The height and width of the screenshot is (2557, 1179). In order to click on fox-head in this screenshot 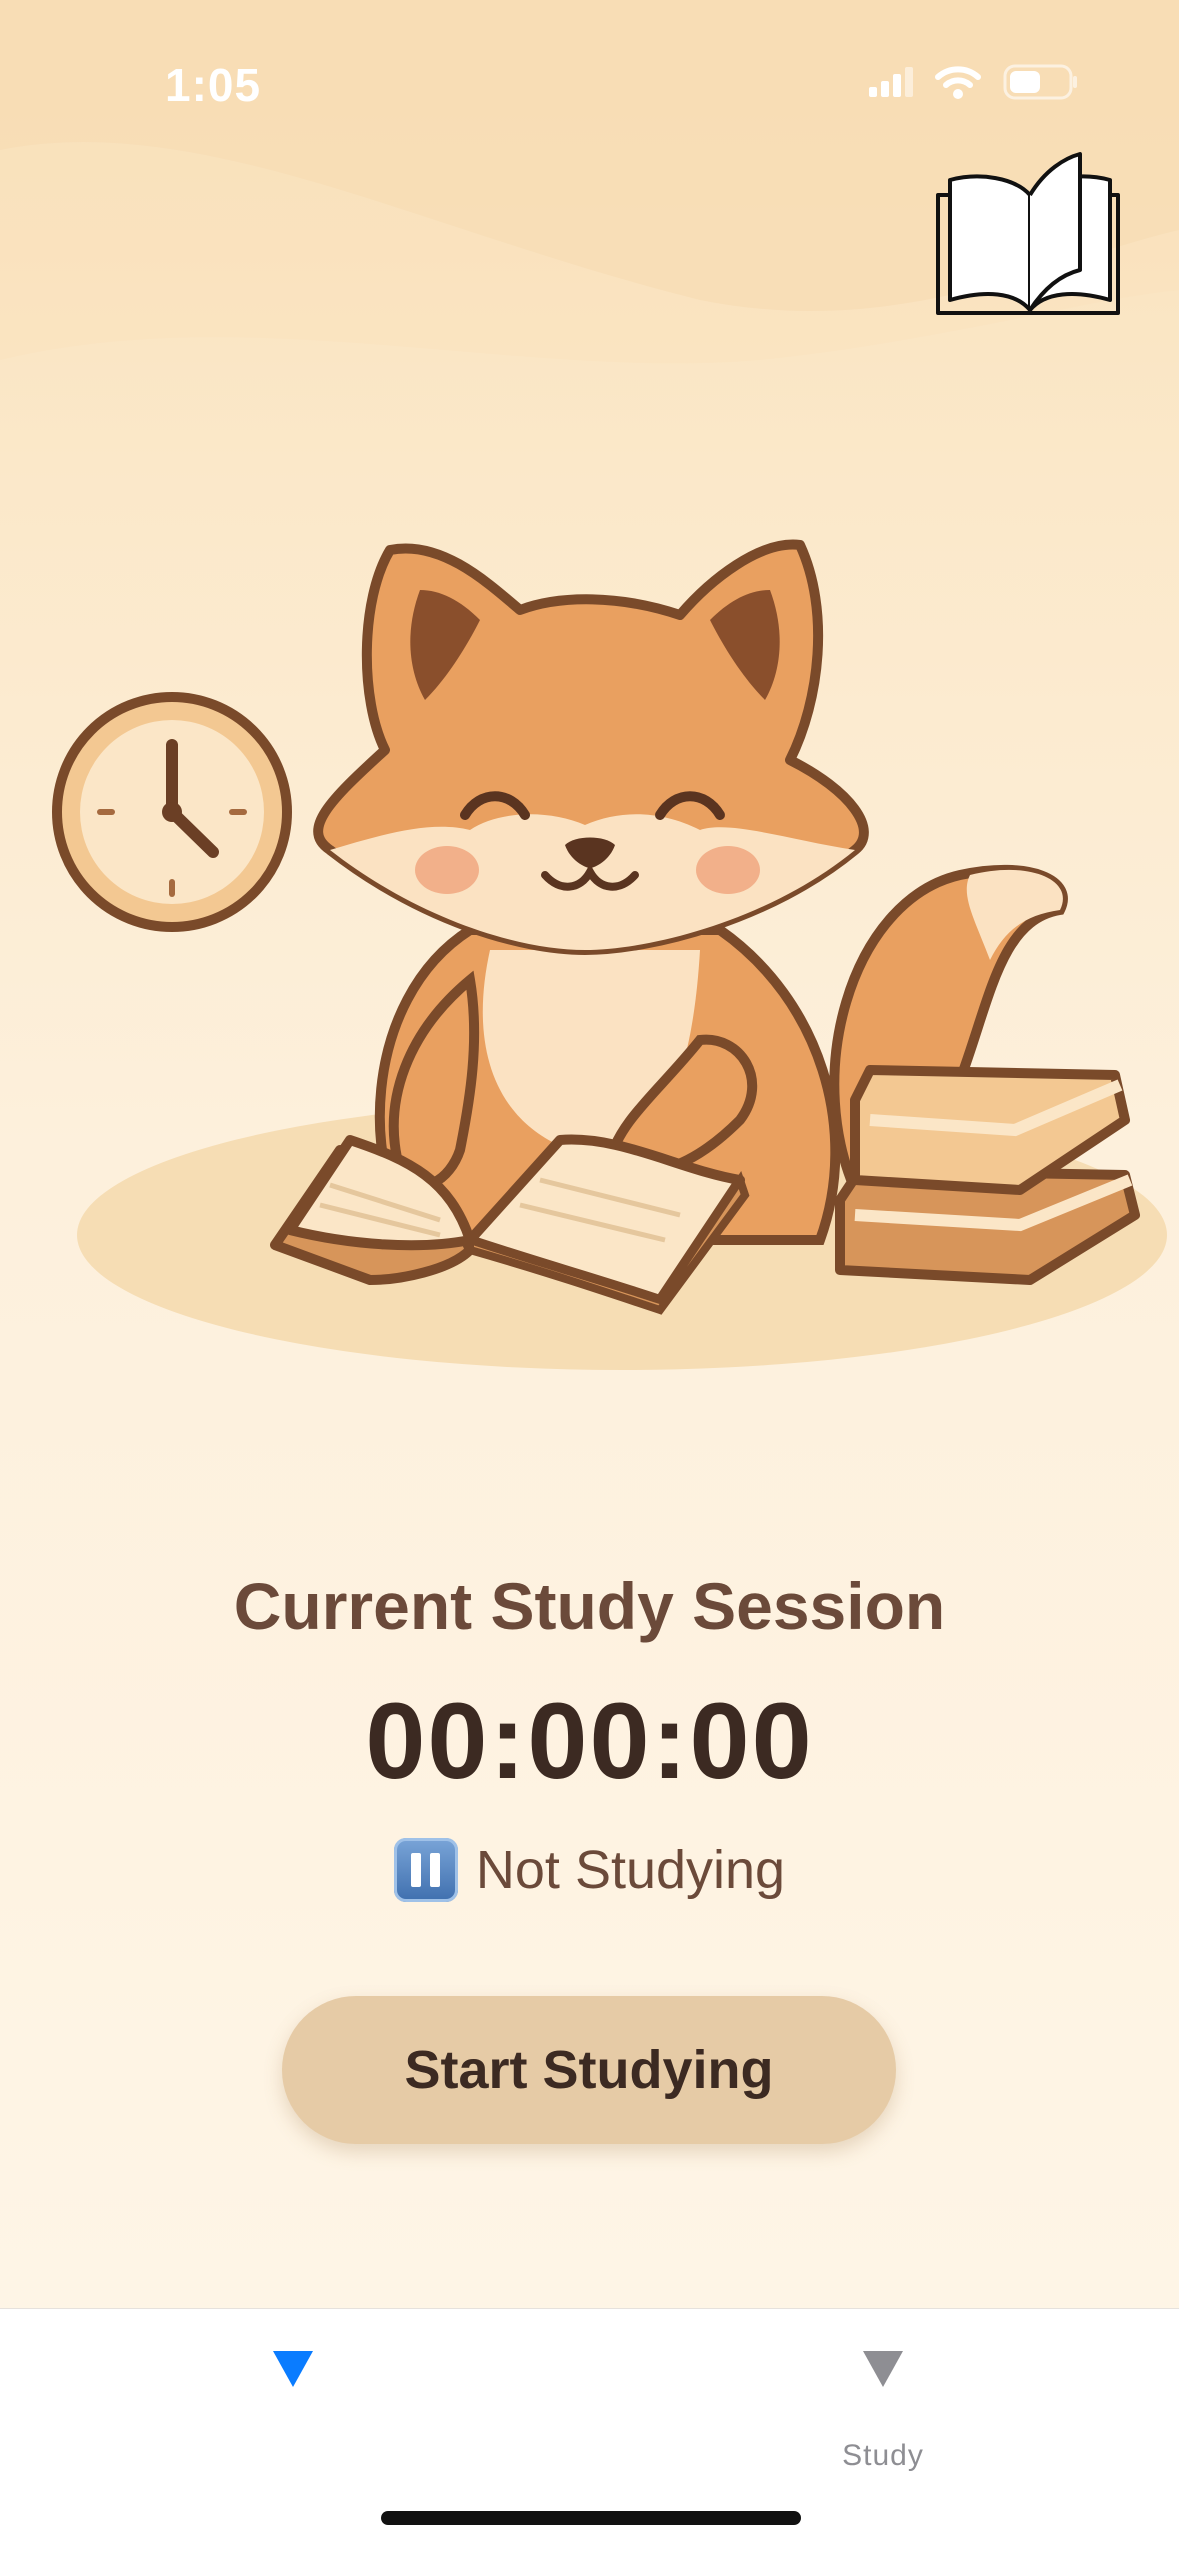, I will do `click(591, 747)`.